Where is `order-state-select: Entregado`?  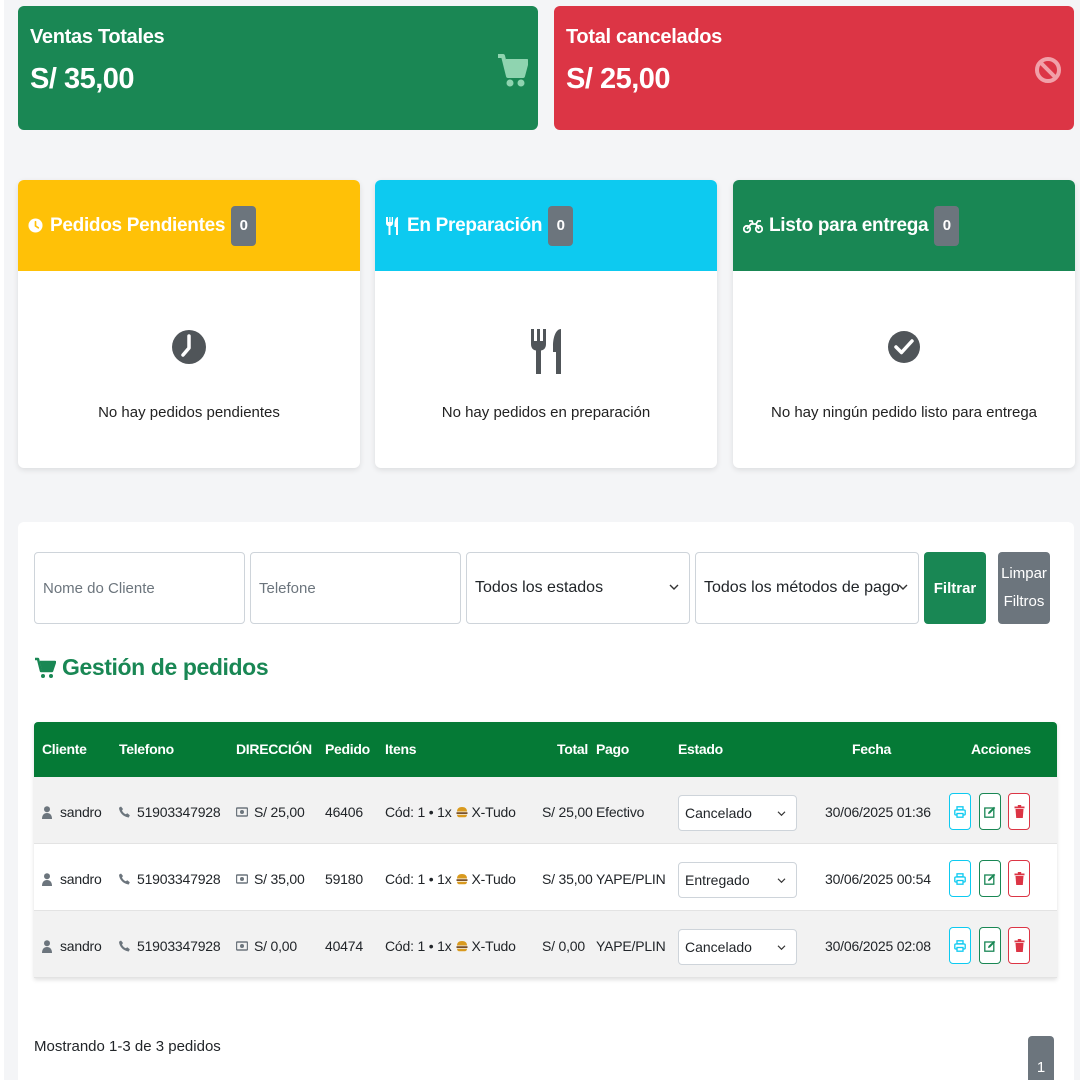 order-state-select: Entregado is located at coordinates (737, 880).